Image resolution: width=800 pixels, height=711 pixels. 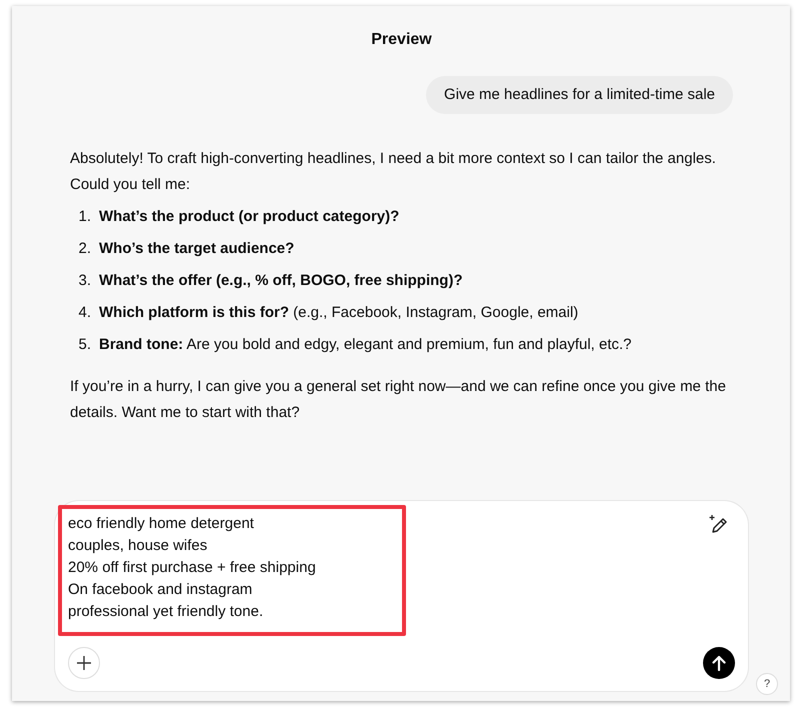 I want to click on question-item: Brand tone: Are you bold and edgy, elegant and premium, fun and playful, etc.?, so click(x=365, y=345).